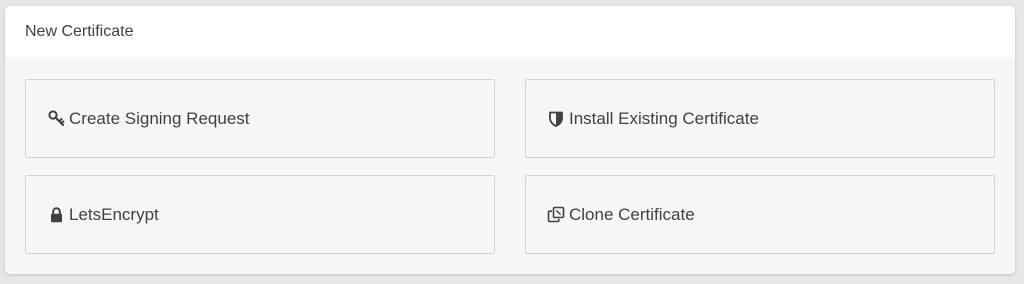 The image size is (1024, 284). I want to click on shield-icon, so click(556, 119).